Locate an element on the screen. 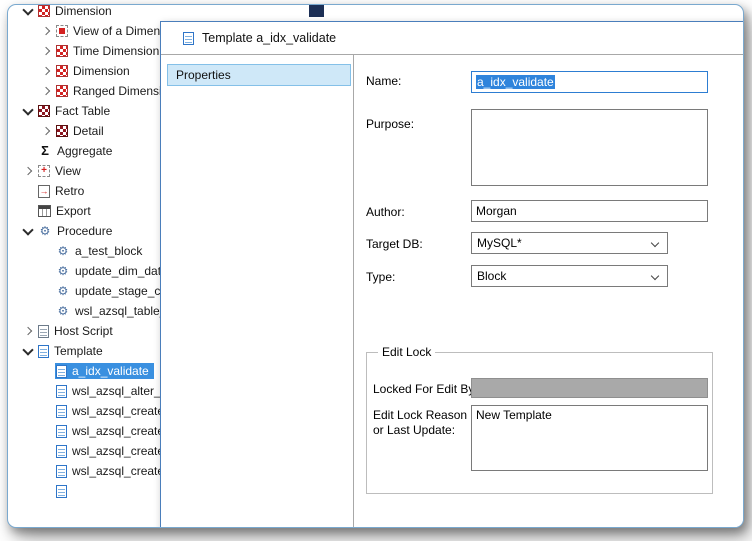 This screenshot has height=541, width=752. tree-item-core: Export is located at coordinates (66, 211).